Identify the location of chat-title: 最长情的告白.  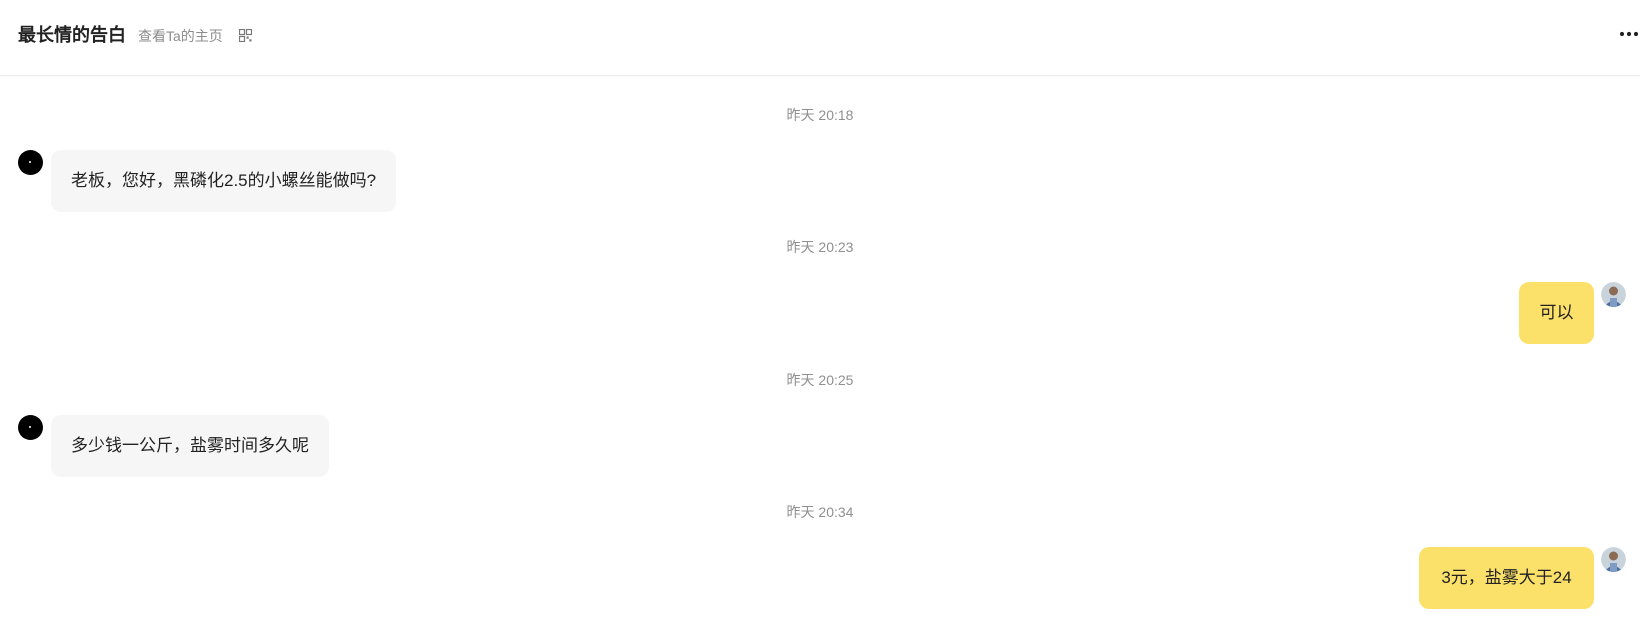
(72, 35).